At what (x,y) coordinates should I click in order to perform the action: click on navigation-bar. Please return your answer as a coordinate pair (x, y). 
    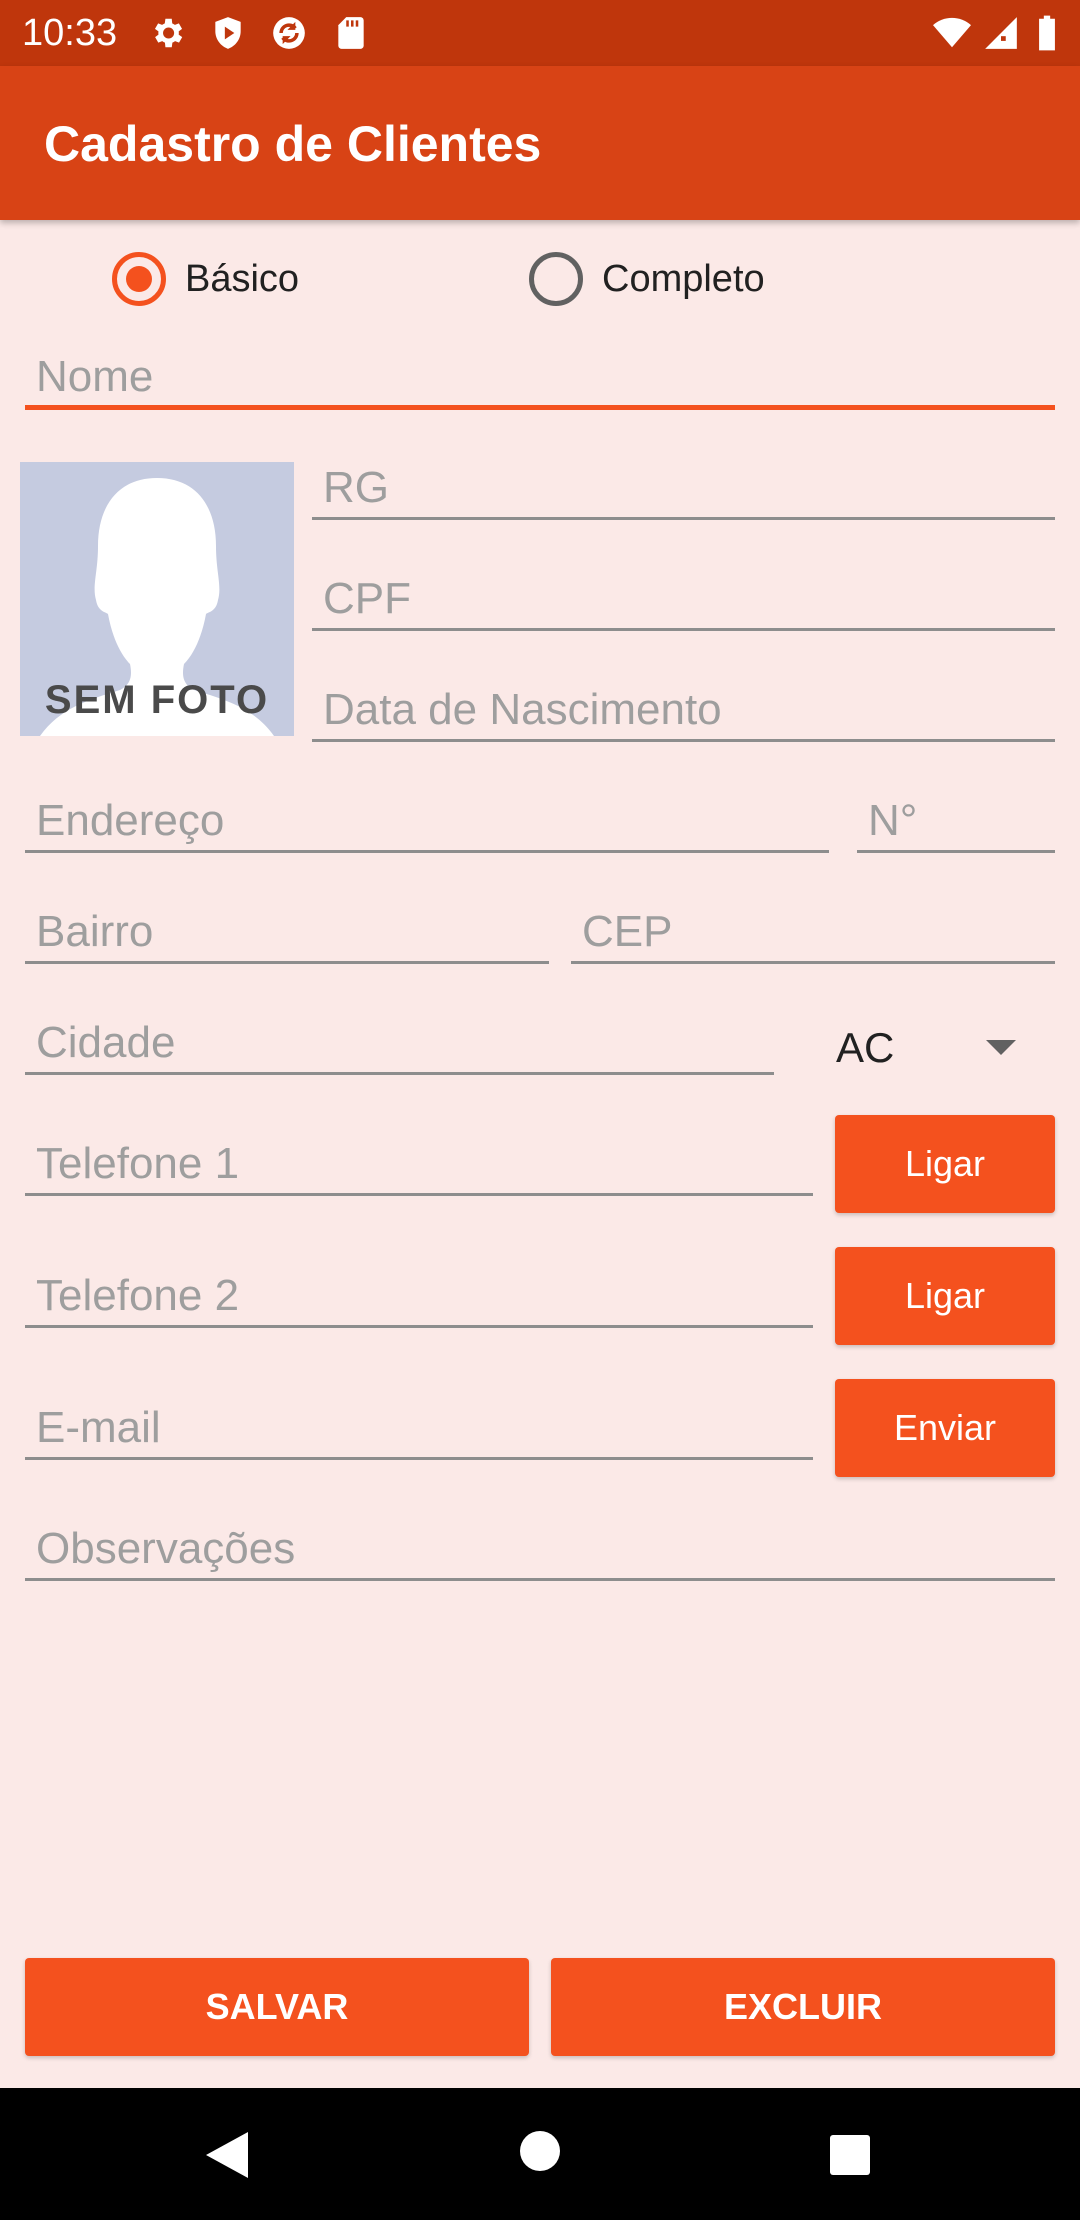
    Looking at the image, I should click on (540, 2154).